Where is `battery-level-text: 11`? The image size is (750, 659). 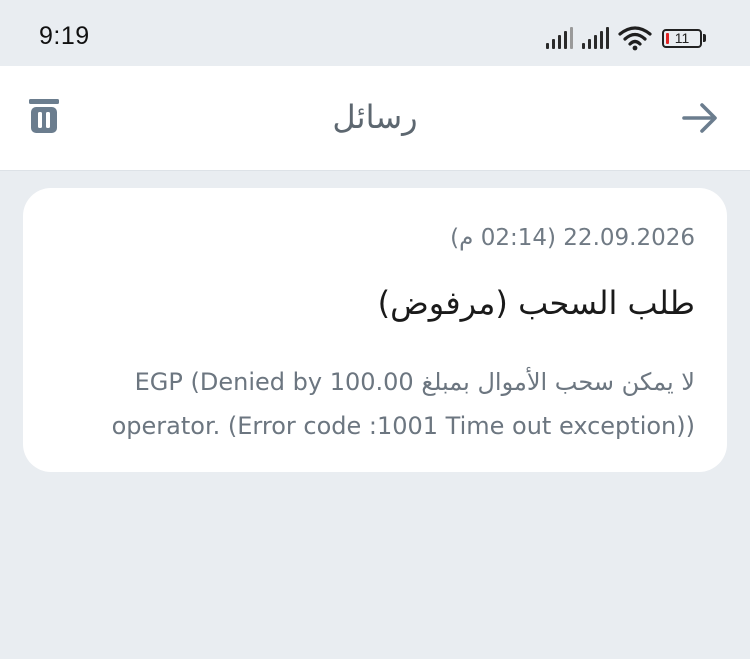
battery-level-text: 11 is located at coordinates (682, 37).